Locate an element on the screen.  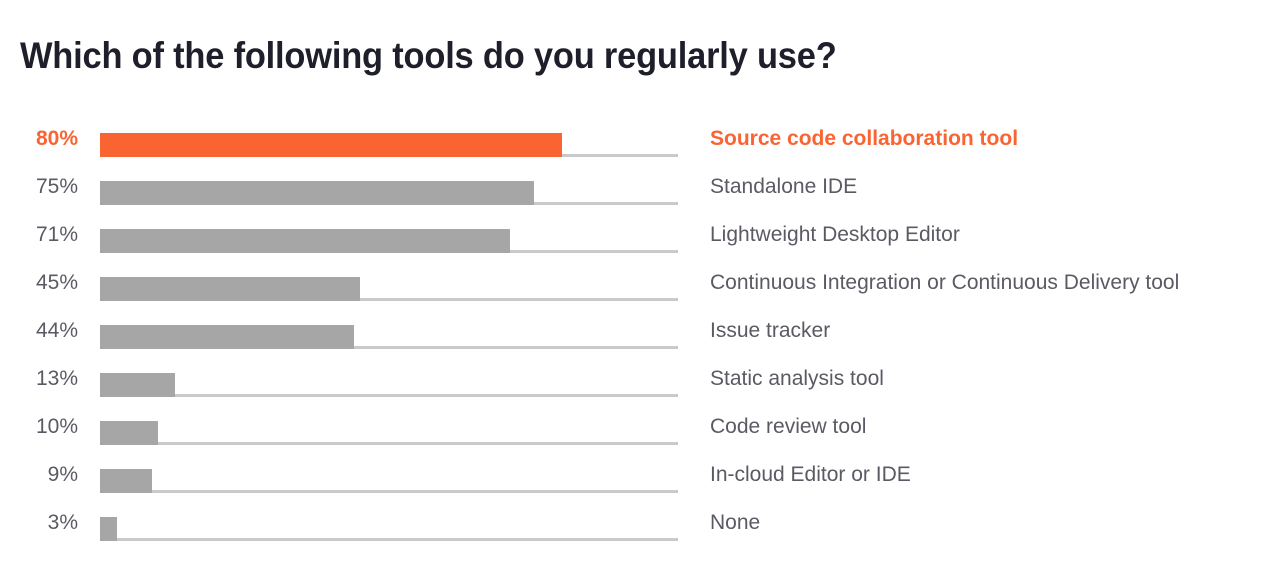
bar-category-label: None is located at coordinates (735, 522).